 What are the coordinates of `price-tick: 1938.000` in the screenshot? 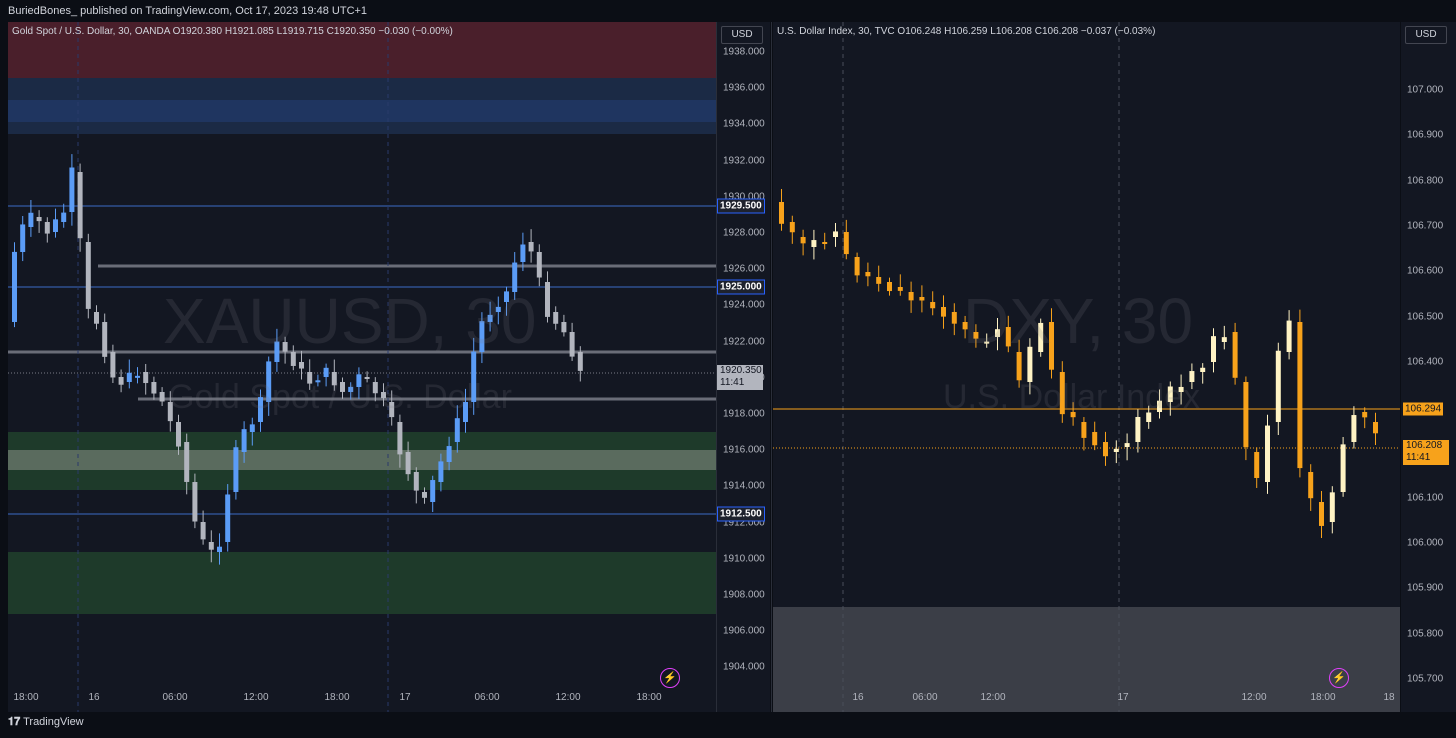 It's located at (744, 52).